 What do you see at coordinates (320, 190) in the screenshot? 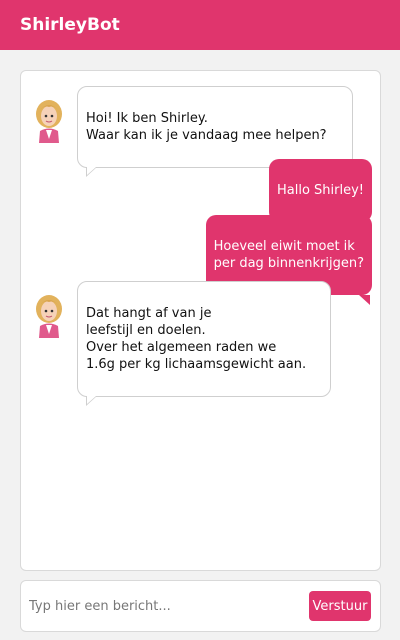
I see `user-message-text: Hallo Shirley!` at bounding box center [320, 190].